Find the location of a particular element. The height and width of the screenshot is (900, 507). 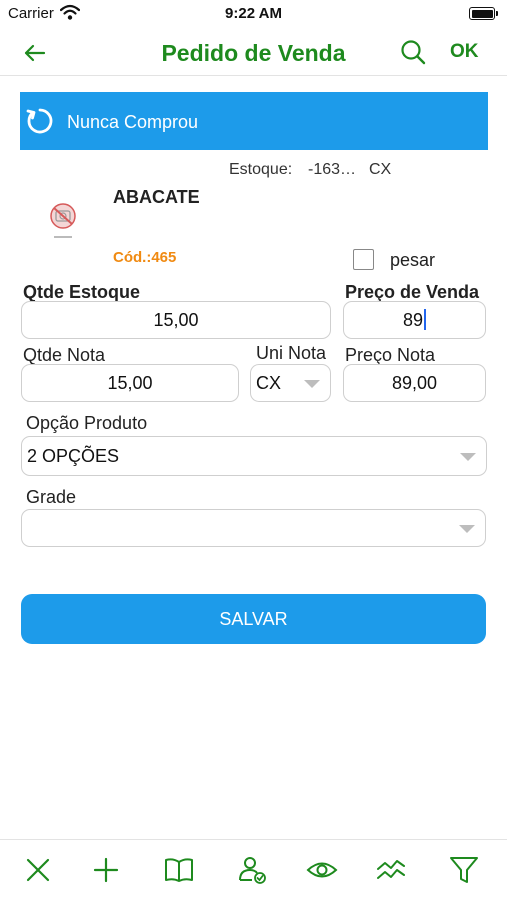

eye-icon is located at coordinates (322, 870).